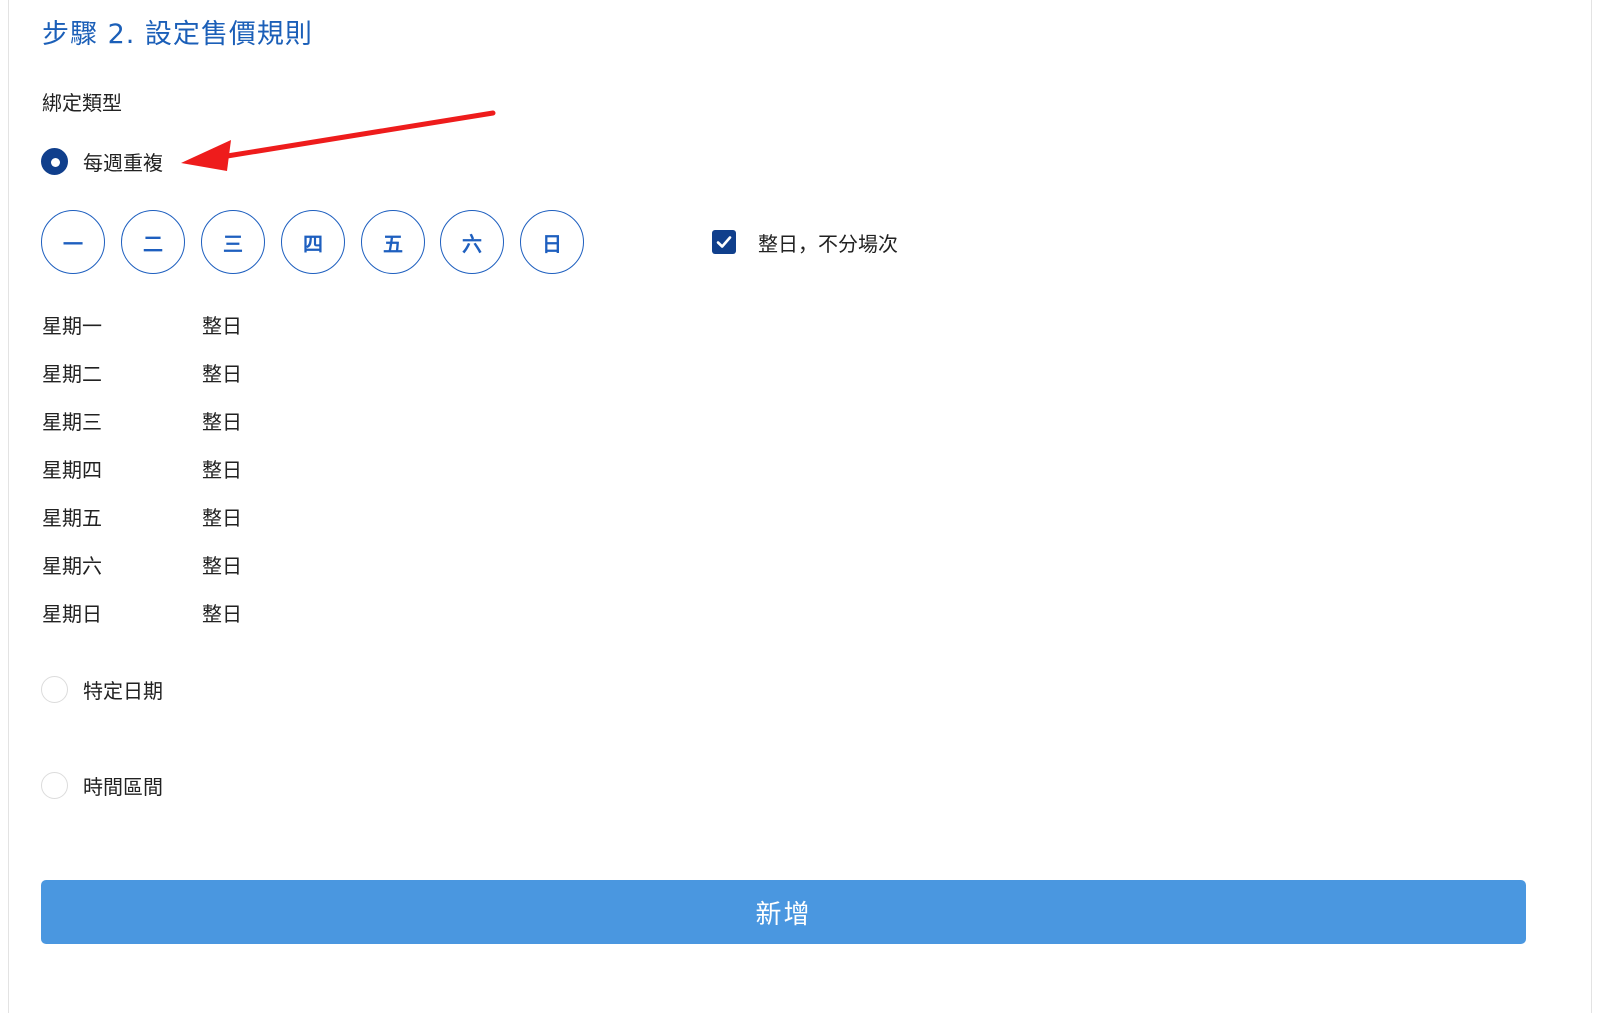 This screenshot has width=1600, height=1013. Describe the element at coordinates (828, 243) in the screenshot. I see `all-day-label: 整日，不分場次` at that location.